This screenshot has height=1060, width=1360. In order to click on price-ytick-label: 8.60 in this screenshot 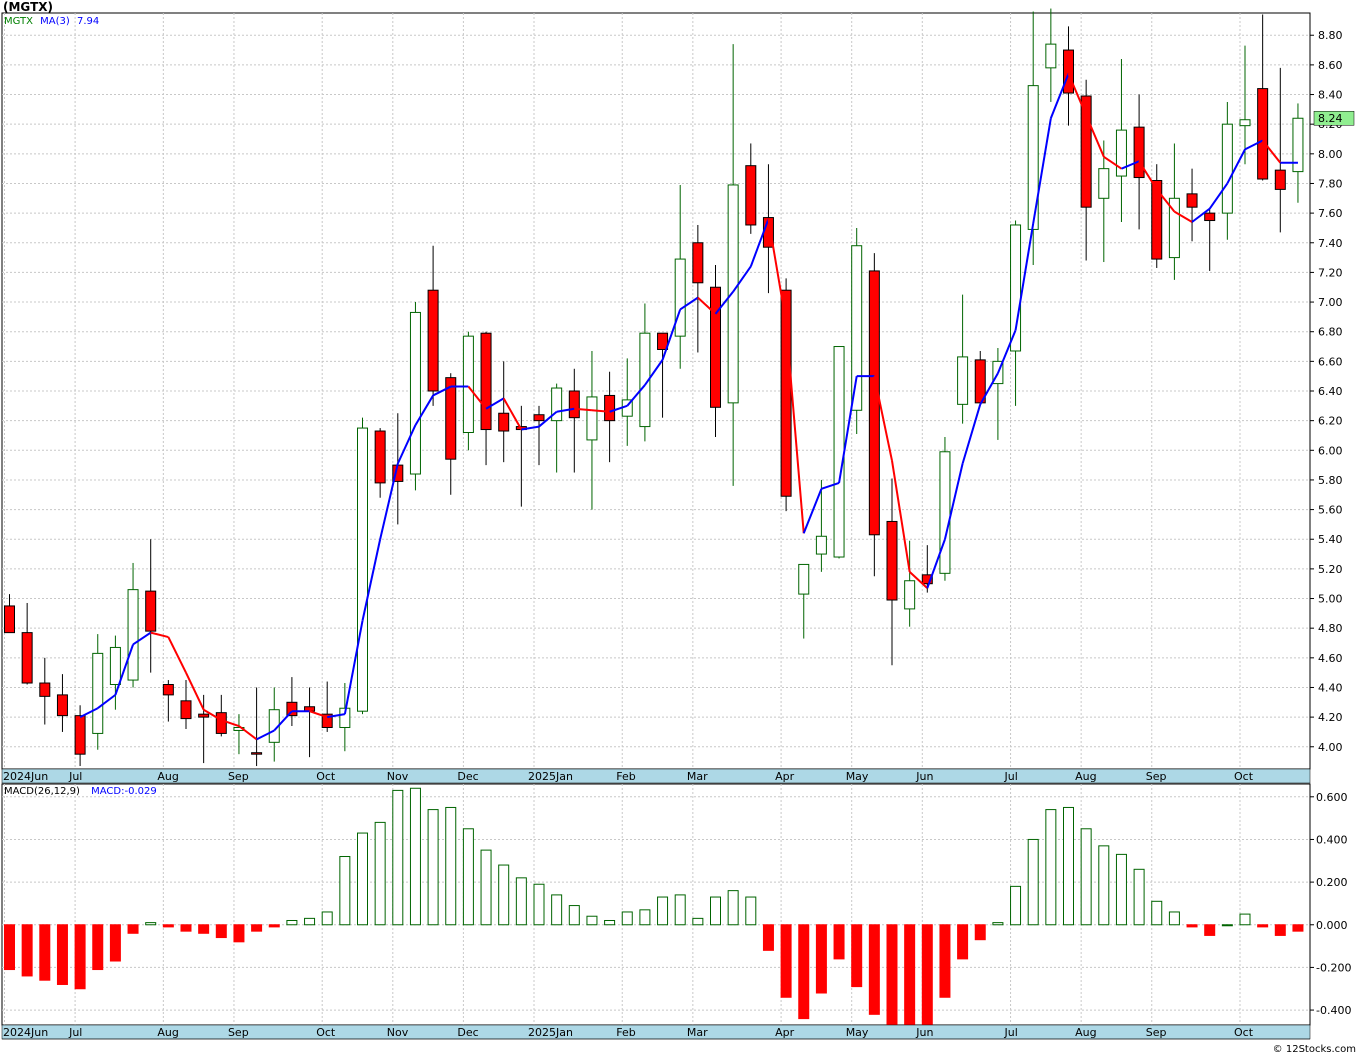, I will do `click(1330, 65)`.